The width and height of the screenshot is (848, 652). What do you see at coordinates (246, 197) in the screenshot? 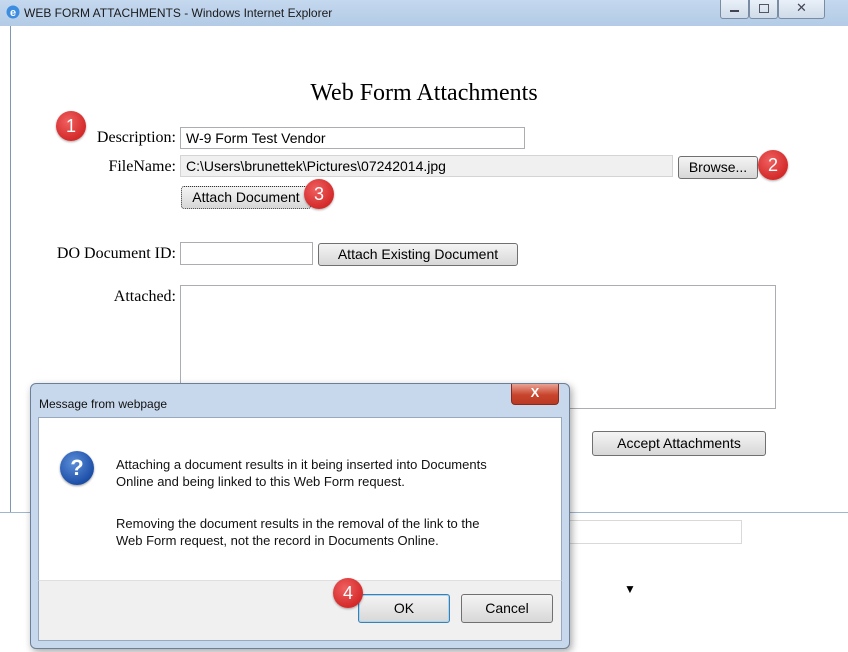
I see `attach-document-button: Attach Document` at bounding box center [246, 197].